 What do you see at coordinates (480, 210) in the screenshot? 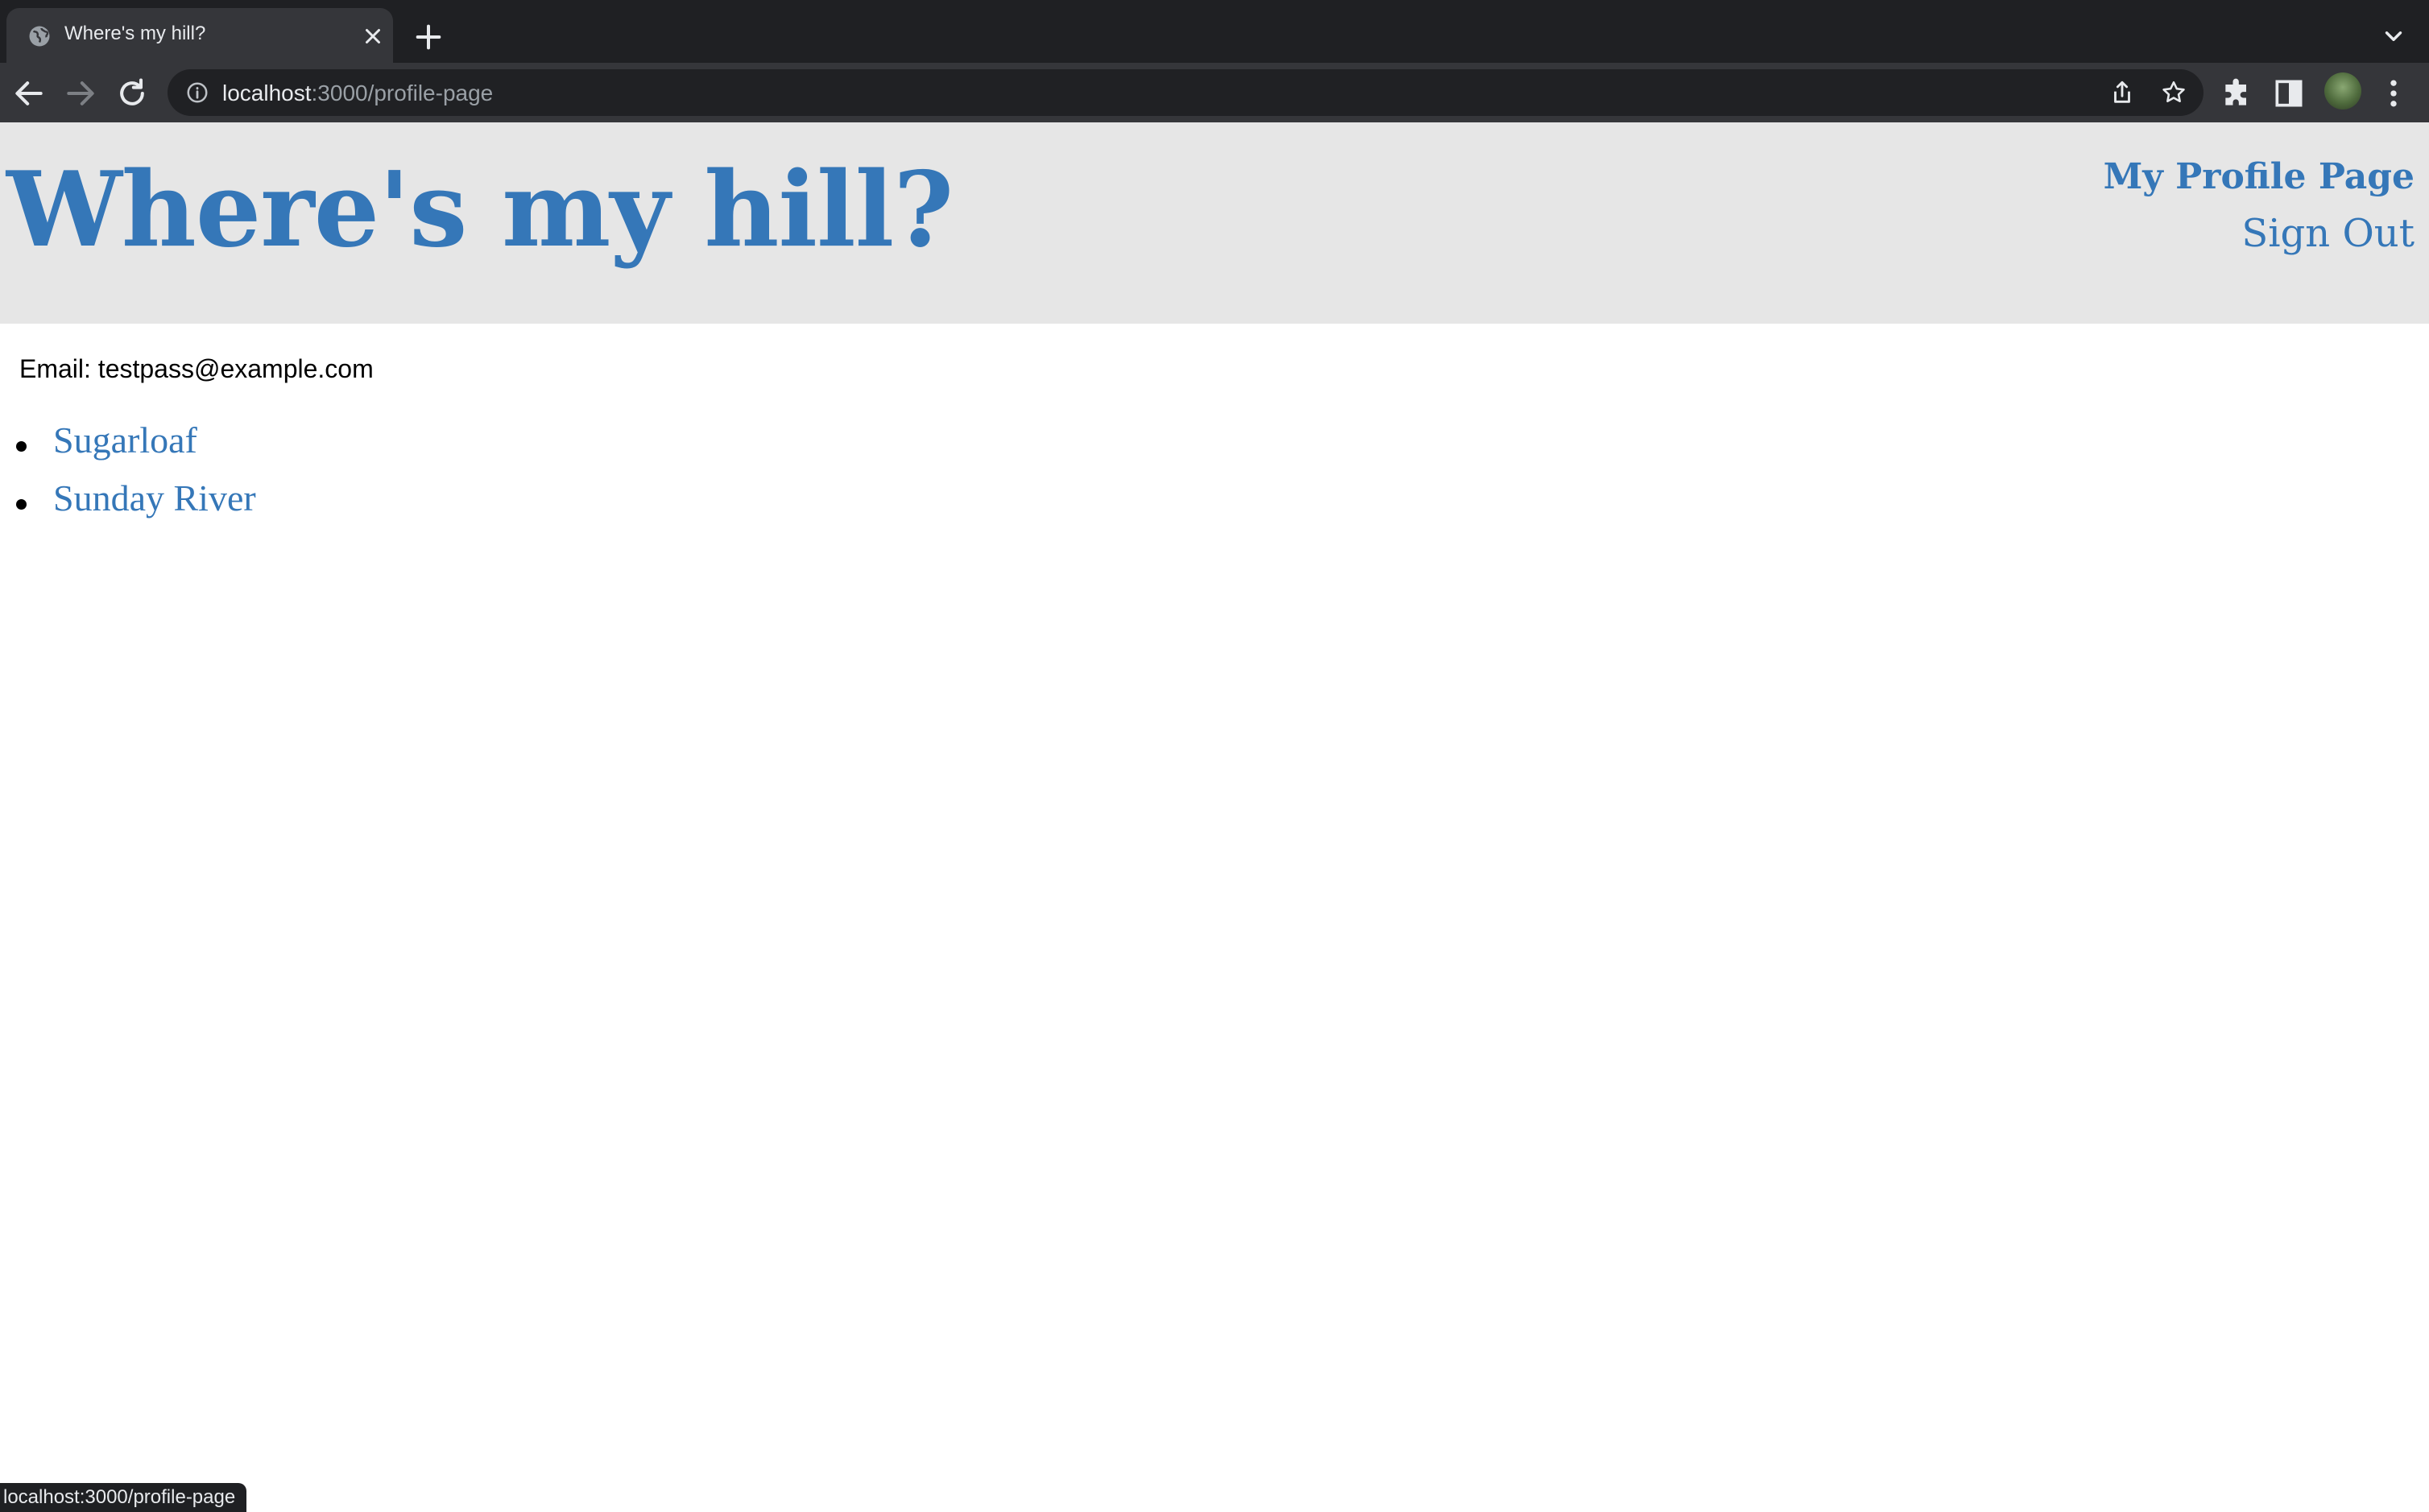
I see `site-title: Where's my hill?` at bounding box center [480, 210].